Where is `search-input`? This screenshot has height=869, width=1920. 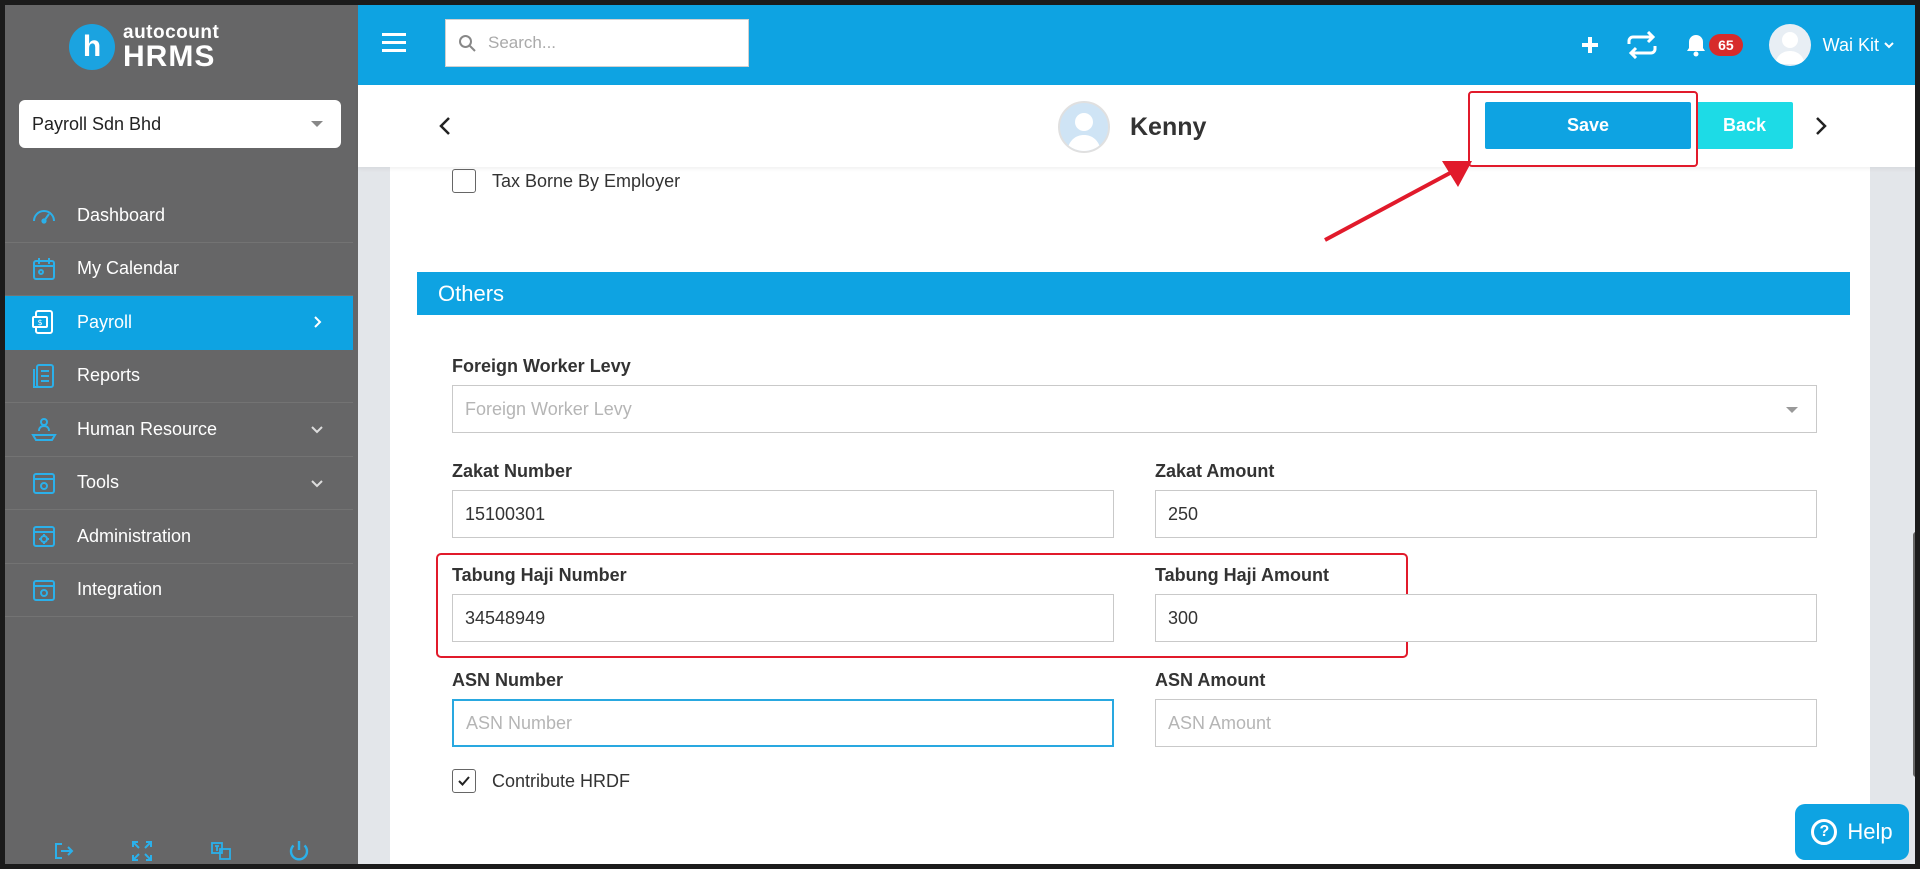 search-input is located at coordinates (608, 43).